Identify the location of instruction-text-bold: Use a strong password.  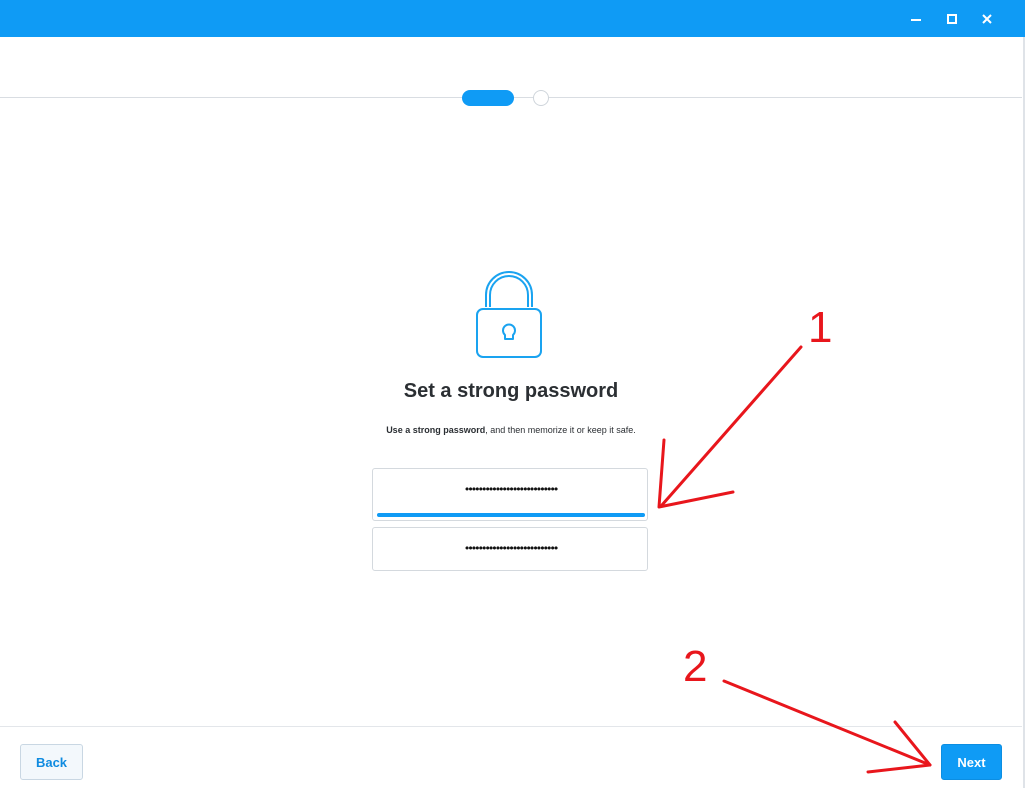
(436, 430).